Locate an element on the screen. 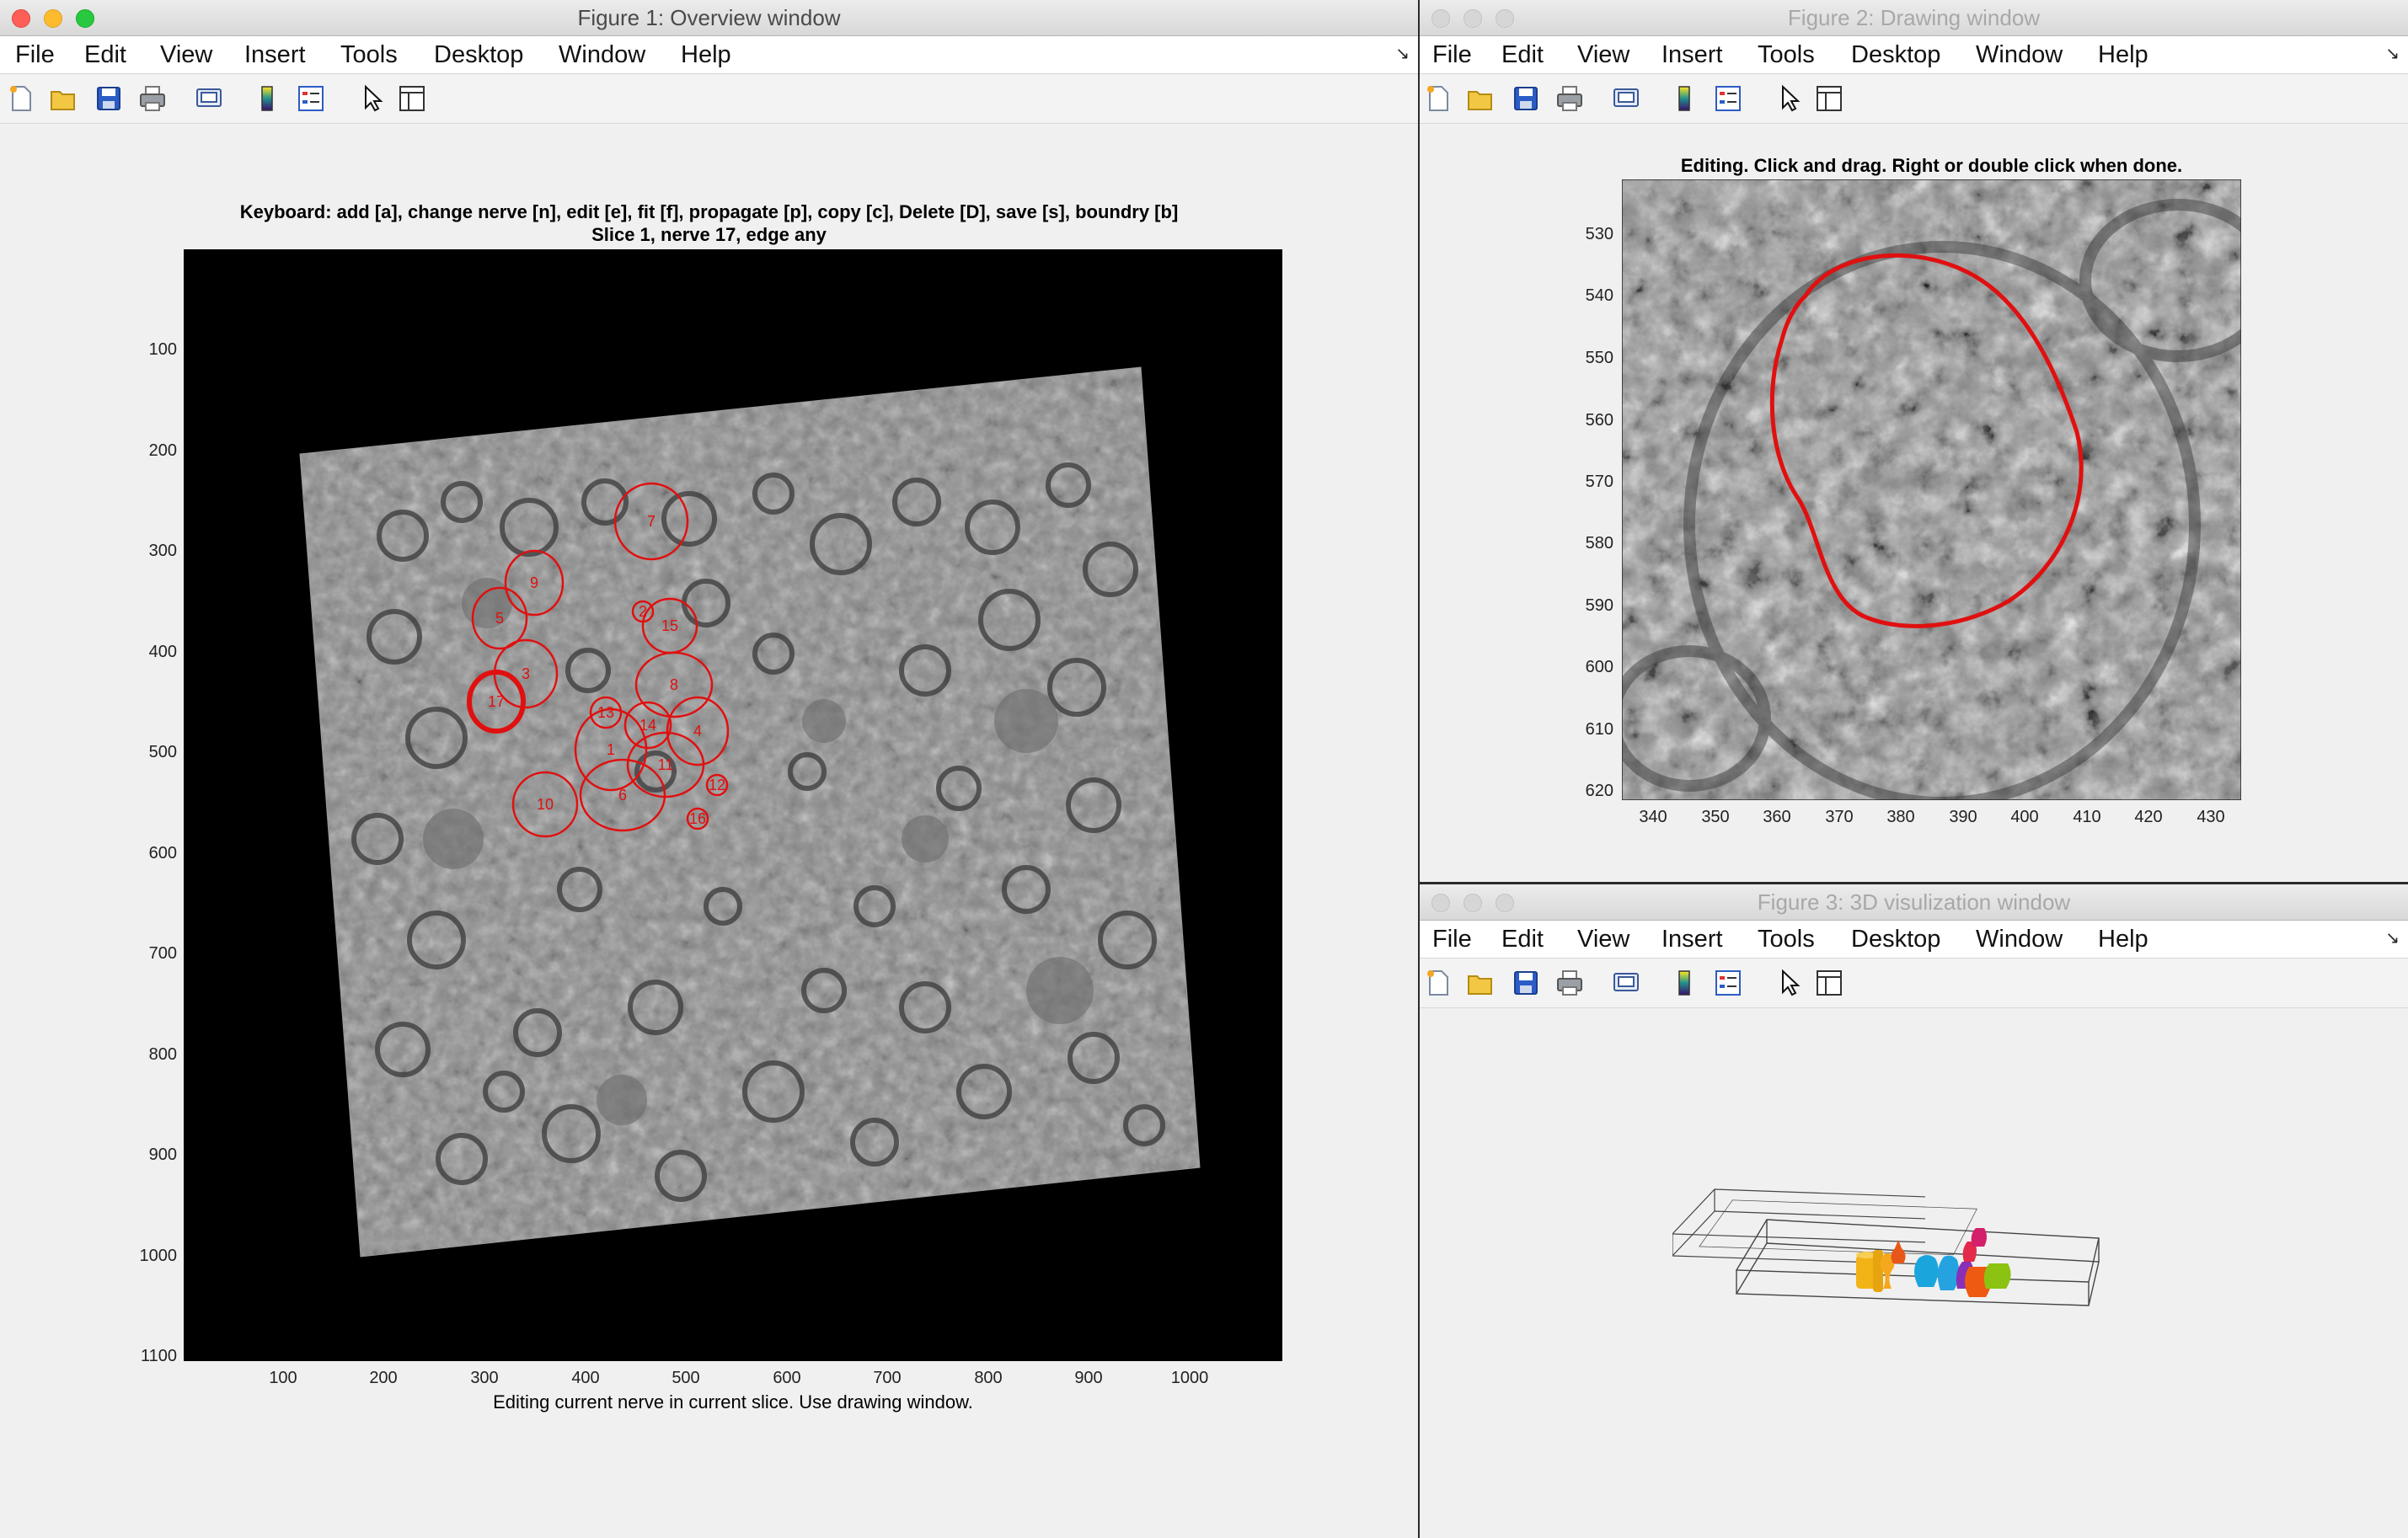 This screenshot has width=2408, height=1538. nerve-label-16: 16 is located at coordinates (697, 818).